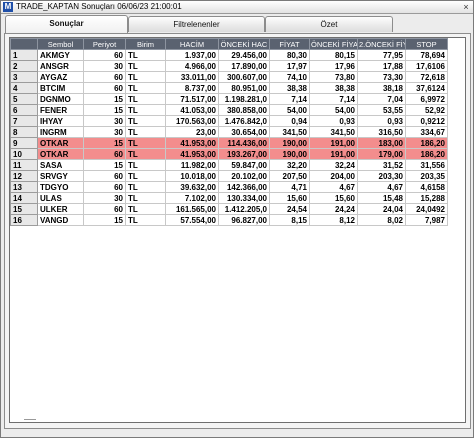  Describe the element at coordinates (426, 110) in the screenshot. I see `cell-stop: 52,92` at that location.